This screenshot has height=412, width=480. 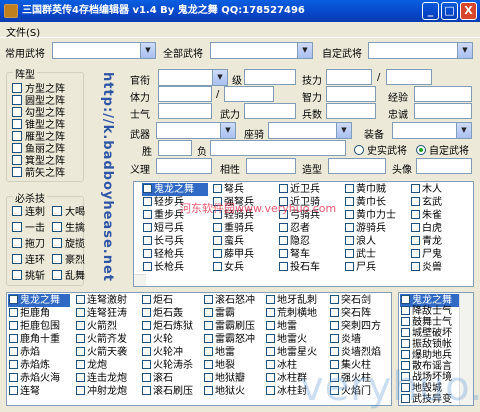 What do you see at coordinates (38, 161) in the screenshot?
I see `formation-checkbox: 箕型之阵` at bounding box center [38, 161].